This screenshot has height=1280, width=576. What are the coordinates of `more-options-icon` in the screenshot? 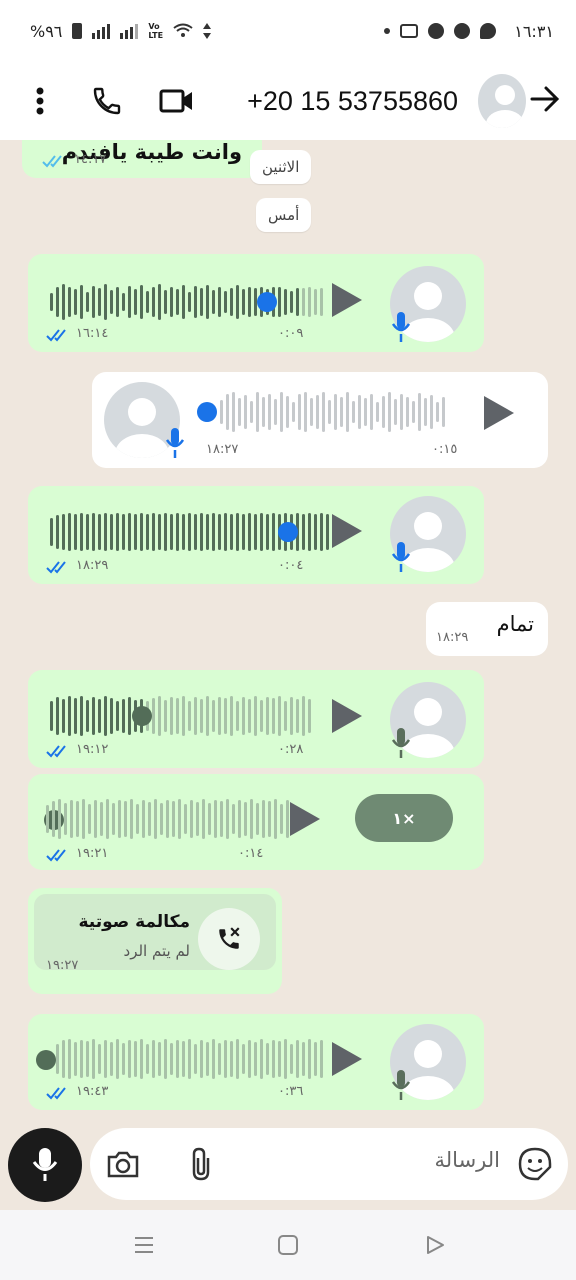 It's located at (40, 101).